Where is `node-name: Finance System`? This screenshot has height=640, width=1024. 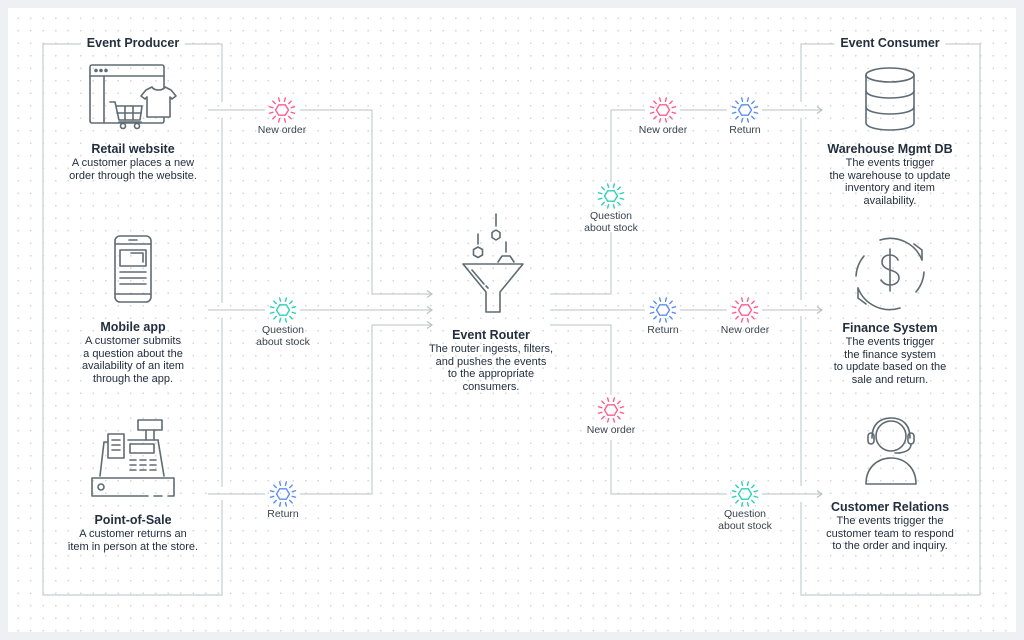
node-name: Finance System is located at coordinates (890, 328).